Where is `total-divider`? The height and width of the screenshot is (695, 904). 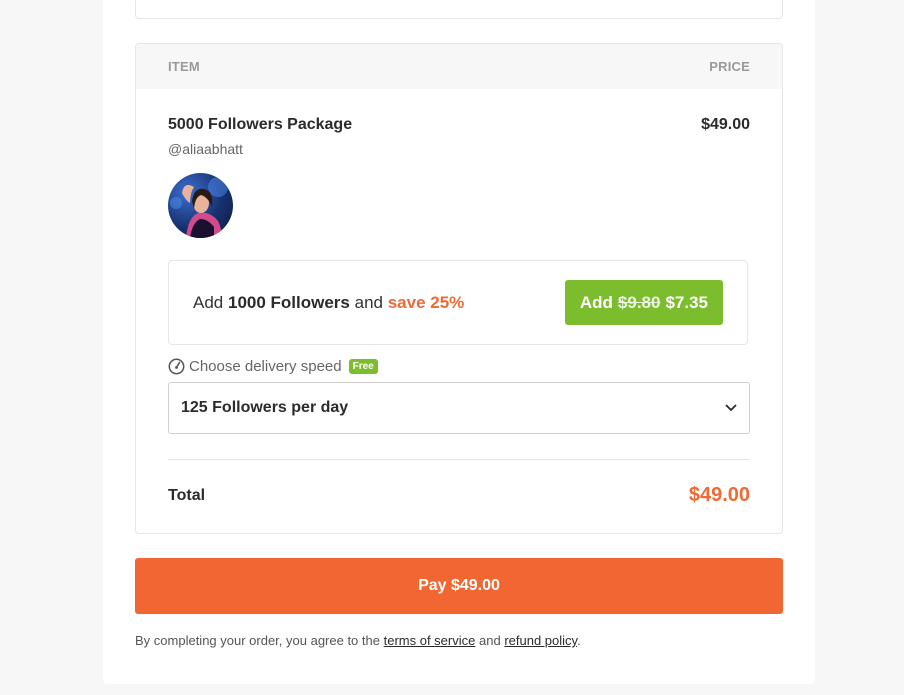 total-divider is located at coordinates (459, 459).